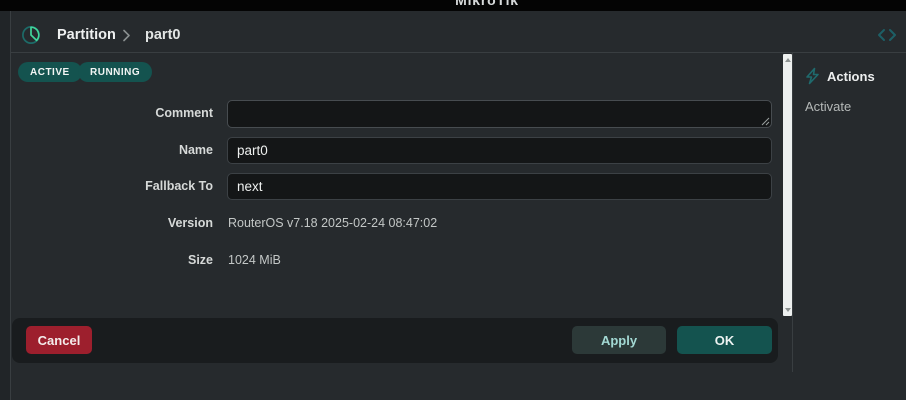  What do you see at coordinates (787, 310) in the screenshot?
I see `scroll-down-icon` at bounding box center [787, 310].